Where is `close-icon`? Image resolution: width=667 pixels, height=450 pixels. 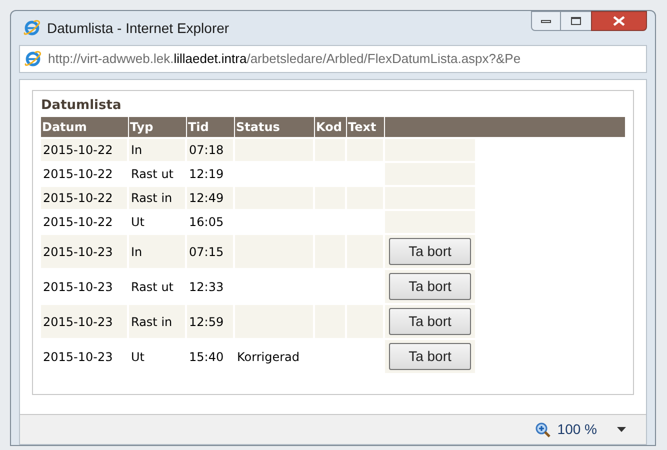 close-icon is located at coordinates (619, 21).